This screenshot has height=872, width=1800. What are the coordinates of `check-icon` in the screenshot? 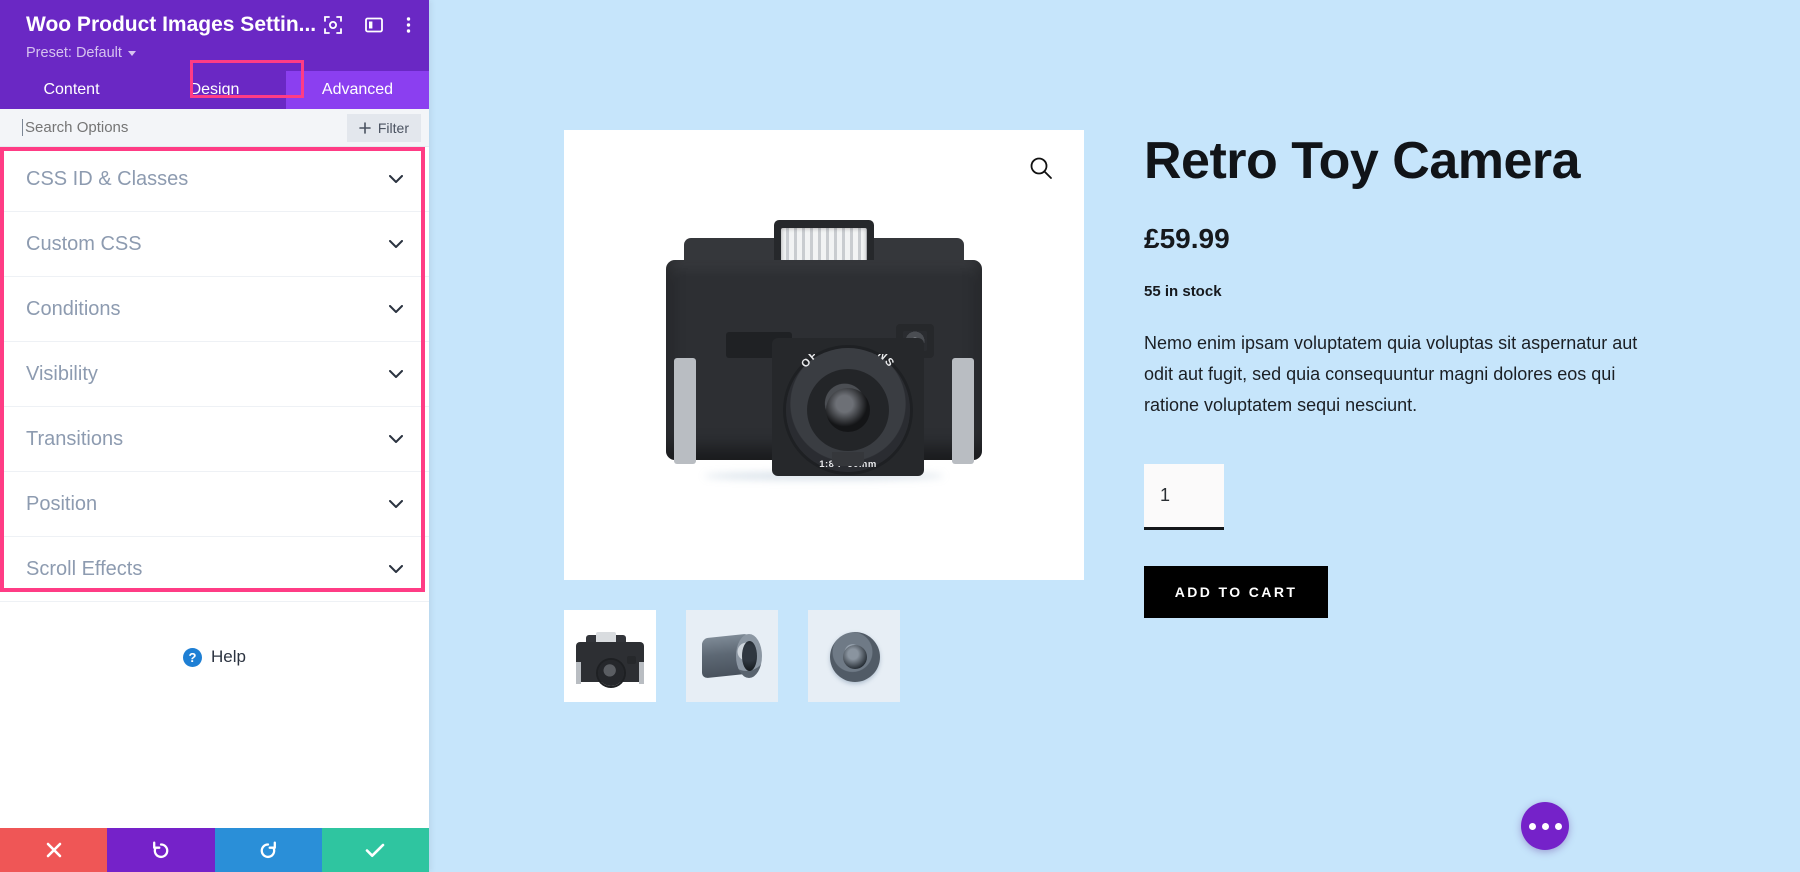 It's located at (375, 850).